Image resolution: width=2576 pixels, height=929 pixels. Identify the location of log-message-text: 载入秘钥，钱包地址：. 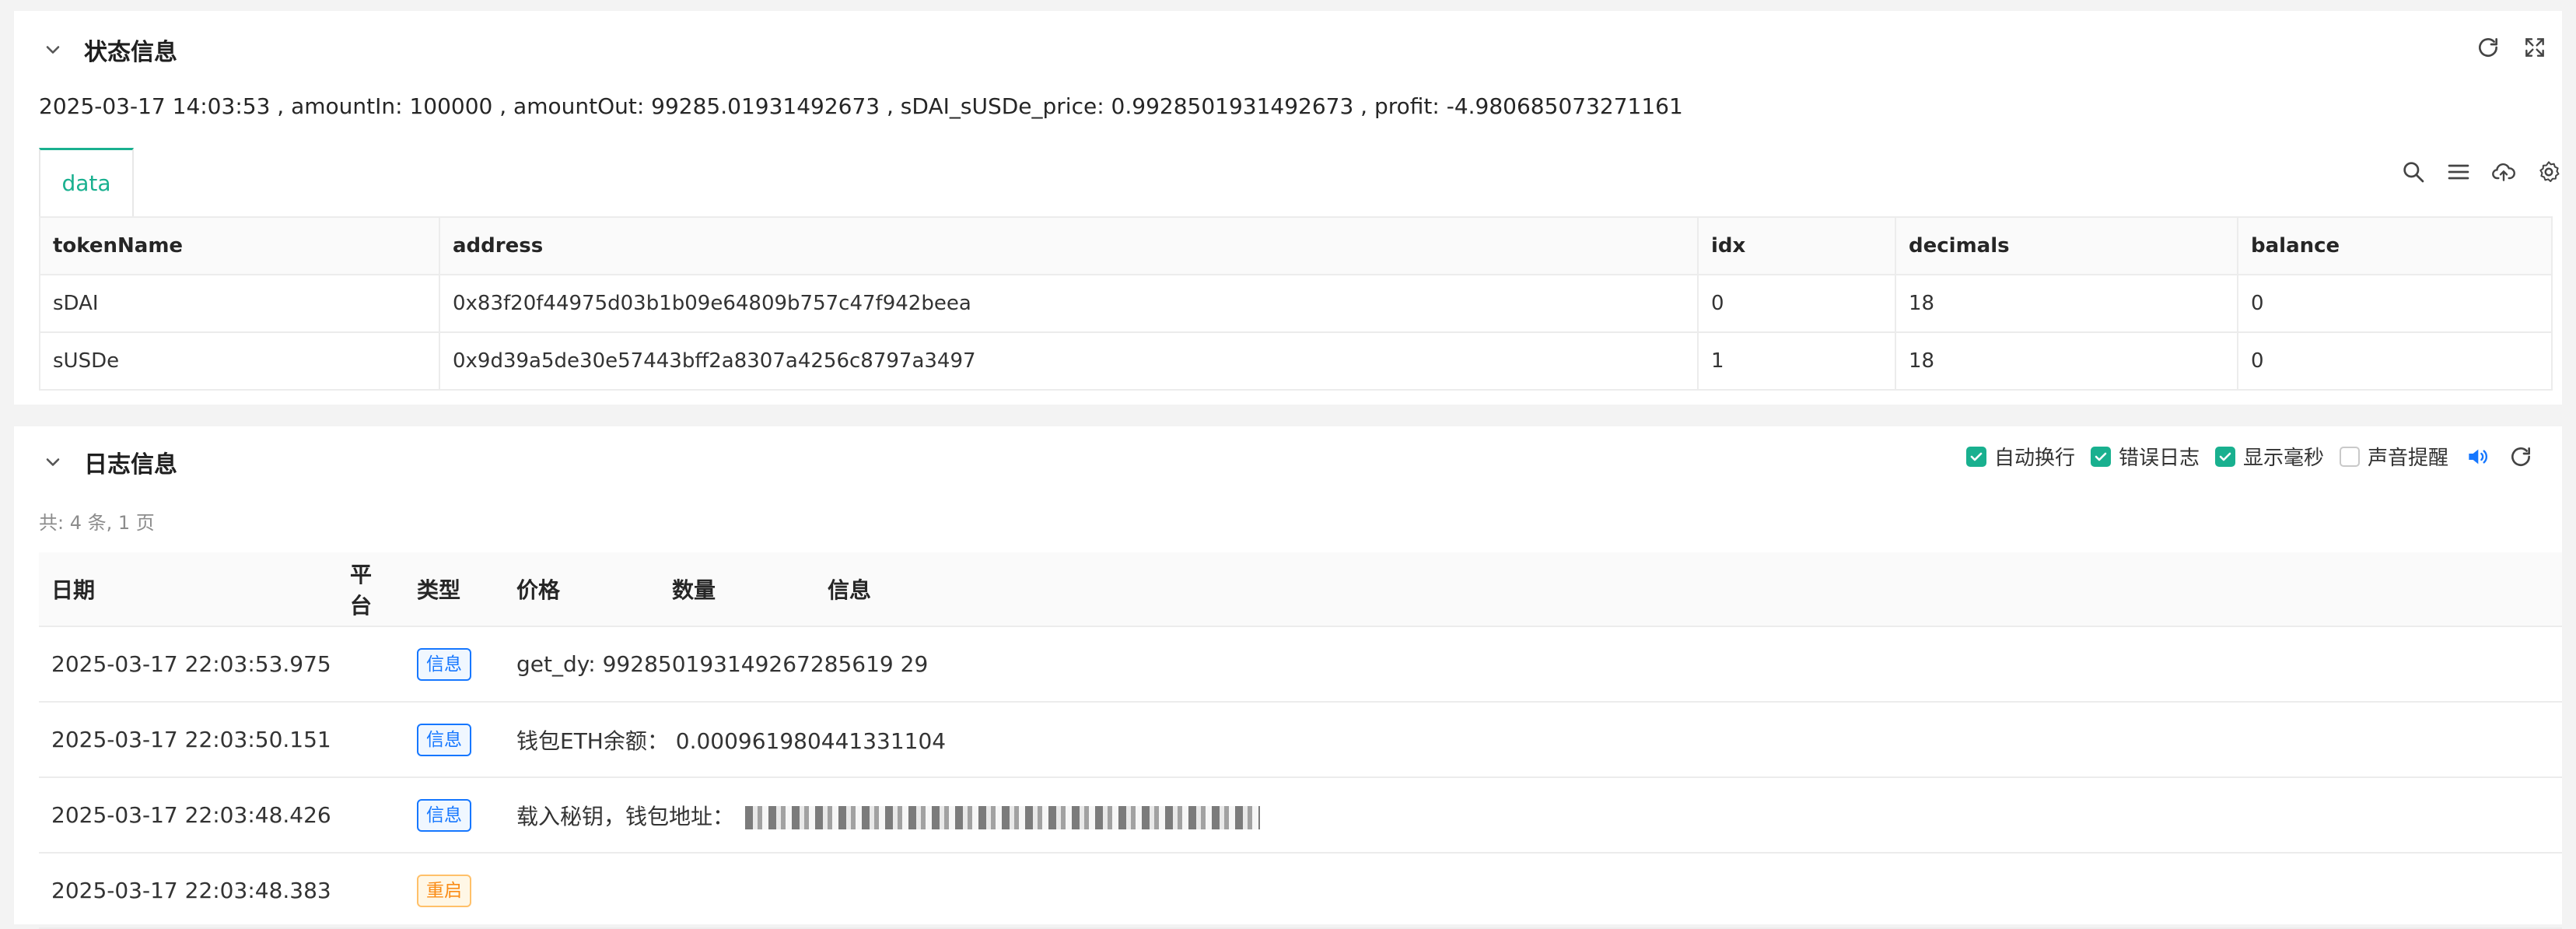
(626, 816).